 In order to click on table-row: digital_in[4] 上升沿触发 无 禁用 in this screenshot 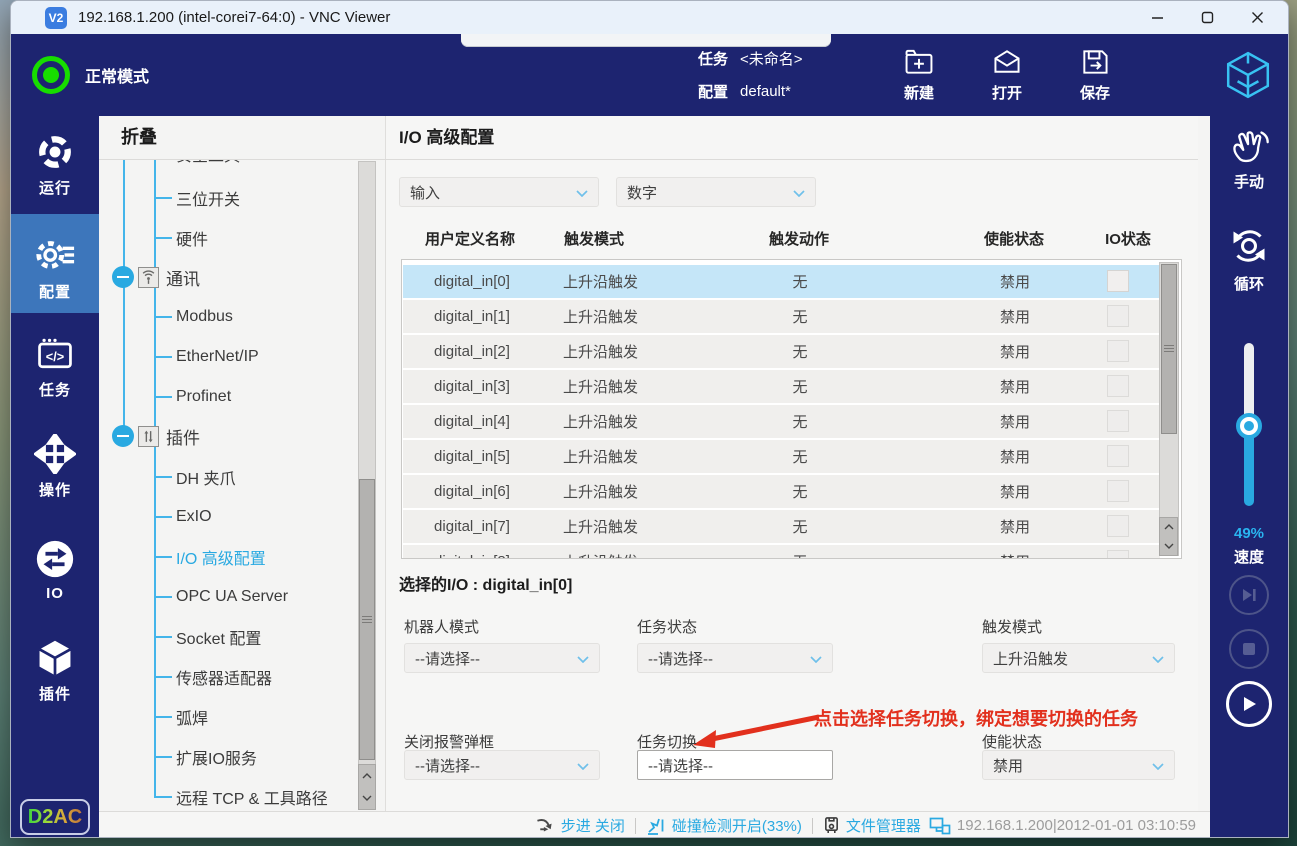, I will do `click(781, 421)`.